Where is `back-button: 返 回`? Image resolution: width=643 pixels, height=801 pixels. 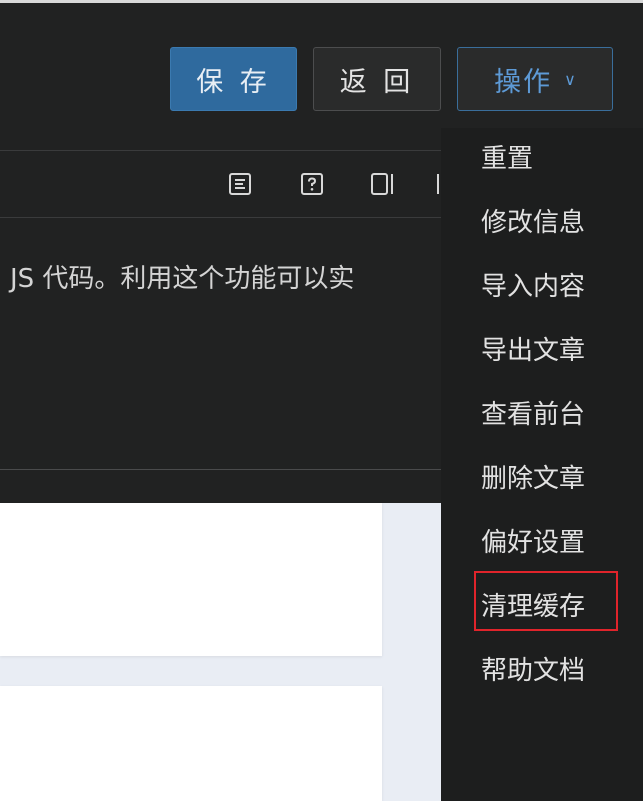 back-button: 返 回 is located at coordinates (377, 79).